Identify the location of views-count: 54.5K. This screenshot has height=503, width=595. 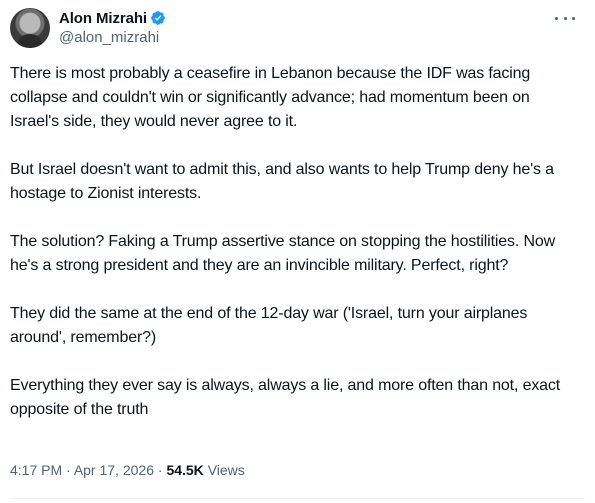
(185, 470).